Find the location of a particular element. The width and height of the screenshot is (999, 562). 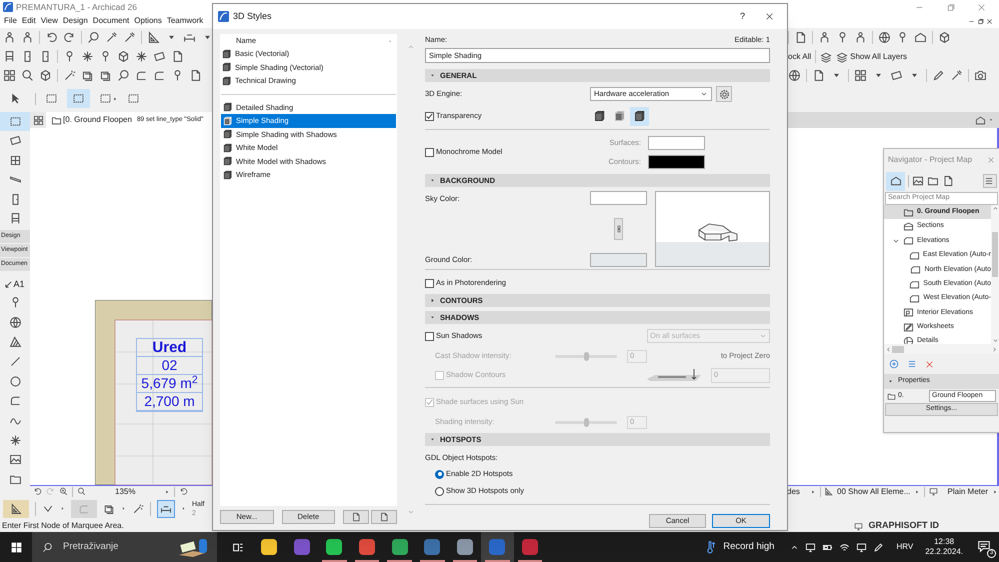

line-icon is located at coordinates (15, 361).